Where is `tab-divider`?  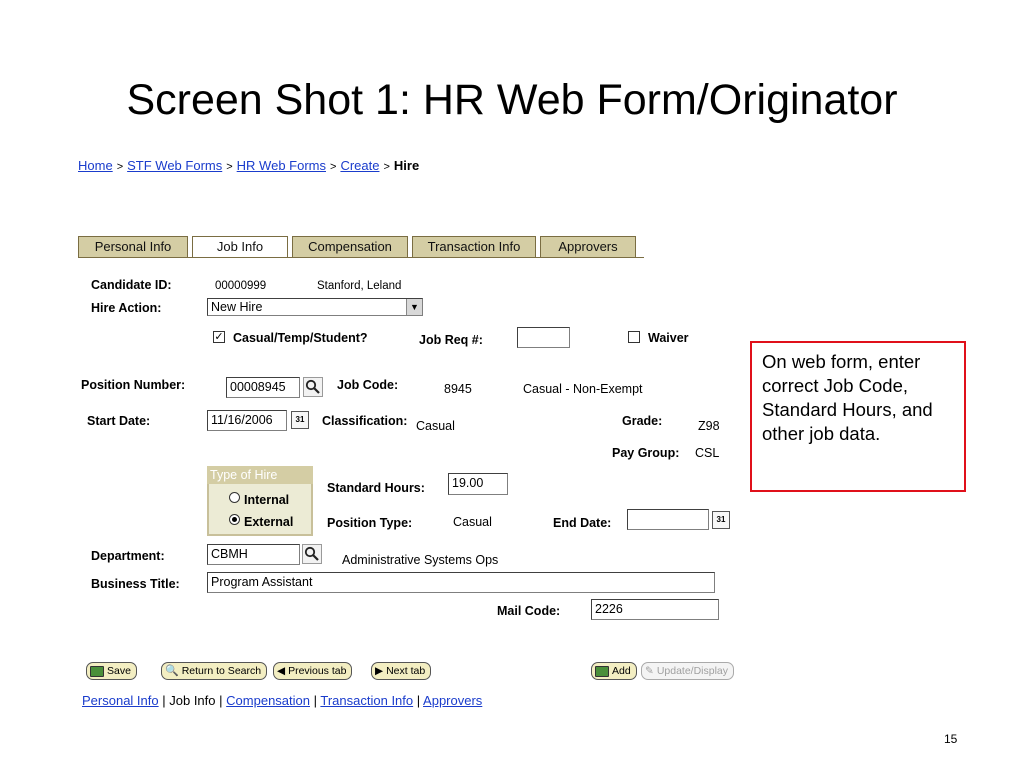 tab-divider is located at coordinates (361, 257).